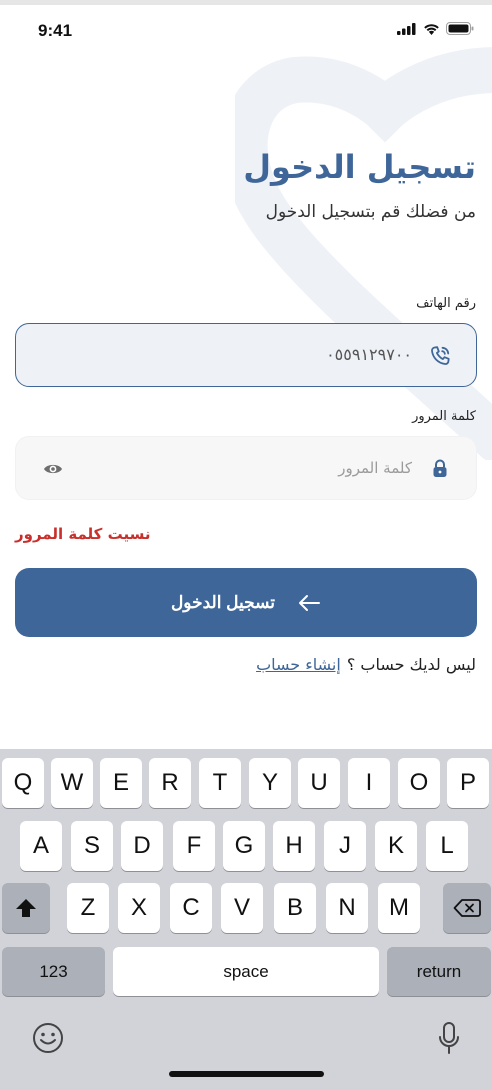 Image resolution: width=492 pixels, height=1090 pixels. I want to click on key-s: S, so click(92, 846).